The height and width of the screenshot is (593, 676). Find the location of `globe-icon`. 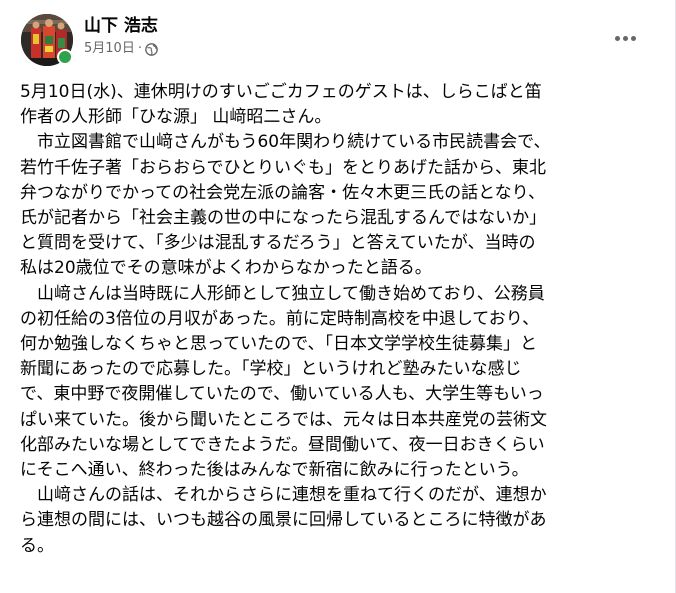

globe-icon is located at coordinates (151, 49).